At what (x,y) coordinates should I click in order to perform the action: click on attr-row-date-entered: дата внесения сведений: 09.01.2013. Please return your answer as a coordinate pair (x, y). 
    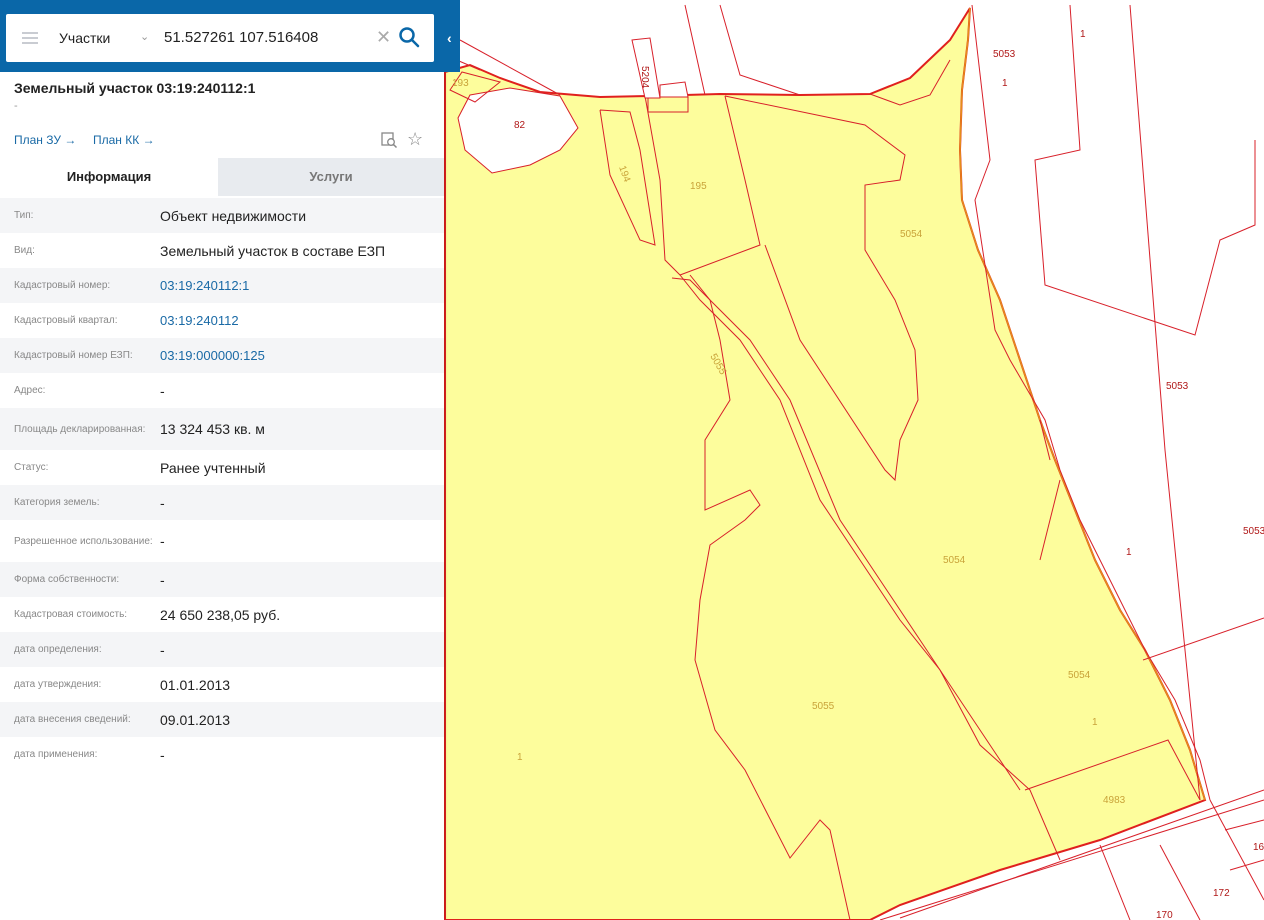
    Looking at the image, I should click on (222, 719).